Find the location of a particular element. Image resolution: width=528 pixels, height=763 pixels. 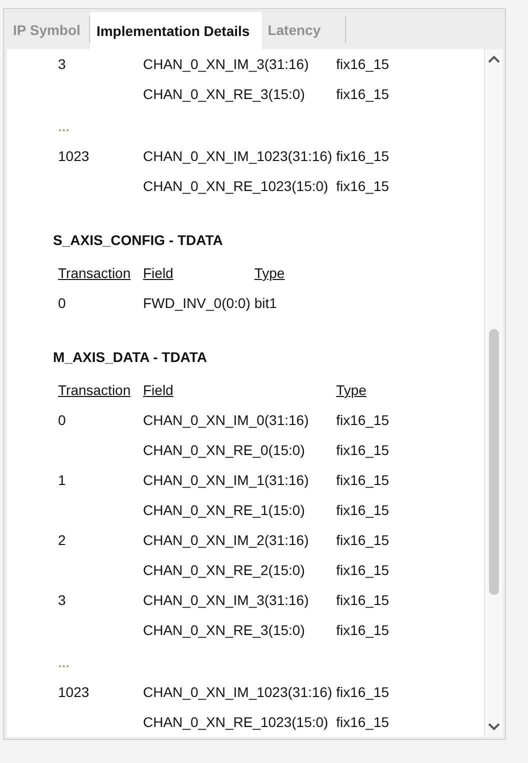

scrollbar is located at coordinates (493, 393).